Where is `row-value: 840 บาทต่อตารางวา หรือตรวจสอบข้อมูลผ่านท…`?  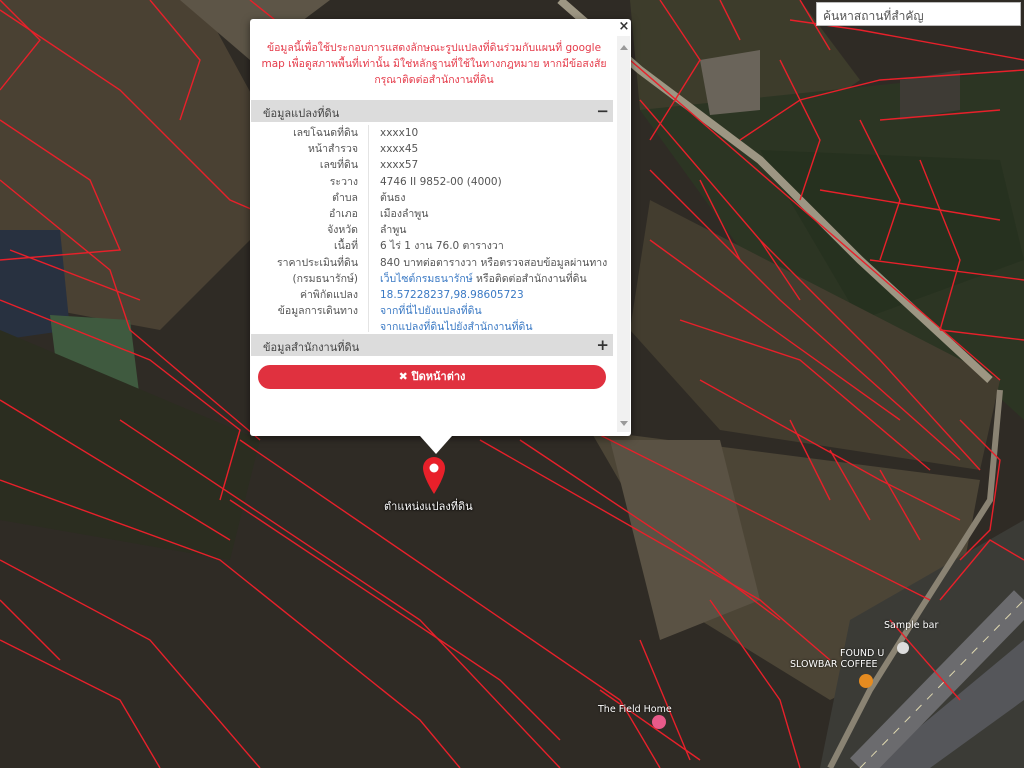
row-value: 840 บาทต่อตารางวา หรือตรวจสอบข้อมูลผ่านท… is located at coordinates (494, 262).